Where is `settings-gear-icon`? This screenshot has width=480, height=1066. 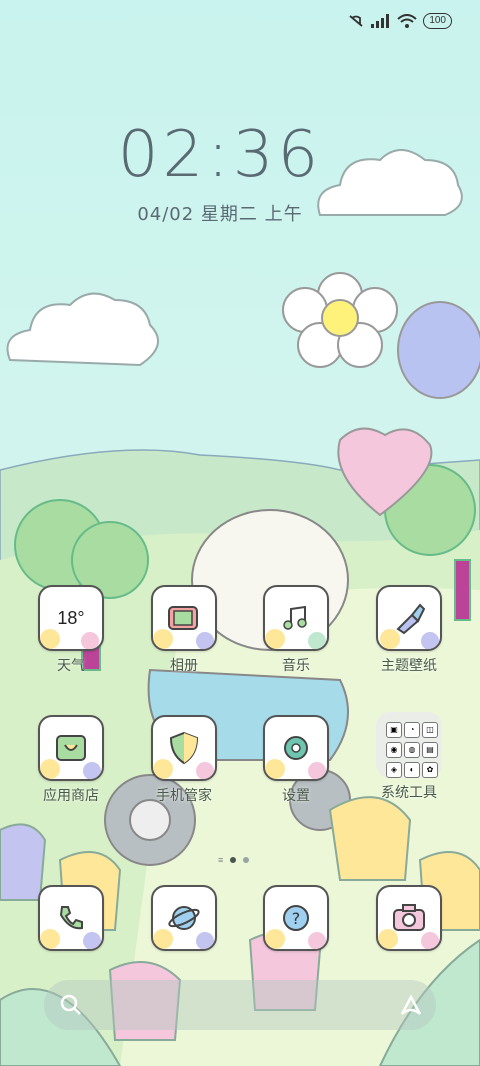
settings-gear-icon is located at coordinates (296, 748).